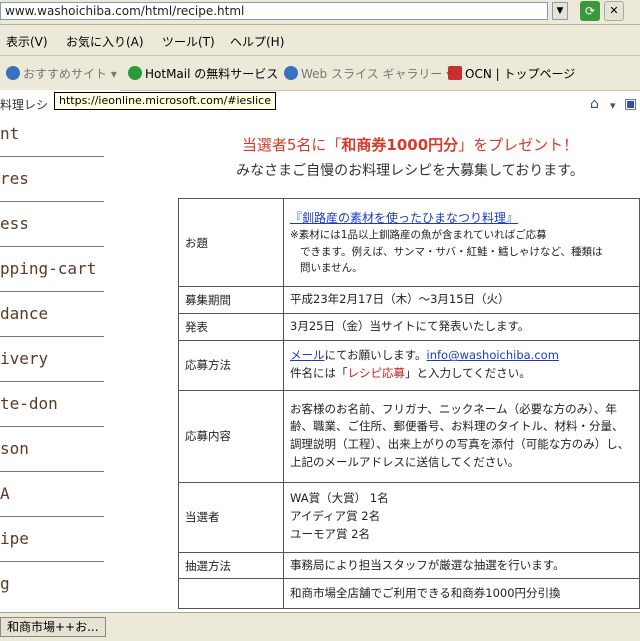  Describe the element at coordinates (231, 300) in the screenshot. I see `period-label: 募集期間` at that location.